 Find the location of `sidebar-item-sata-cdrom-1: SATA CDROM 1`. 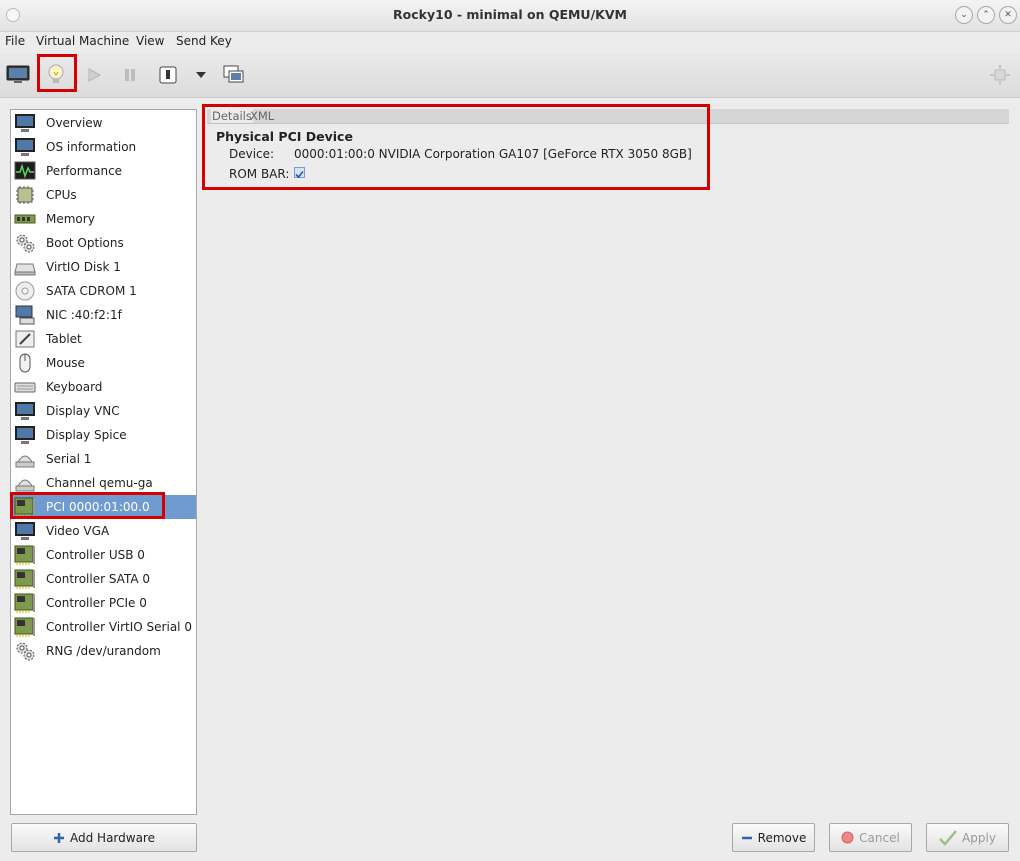

sidebar-item-sata-cdrom-1: SATA CDROM 1 is located at coordinates (103, 291).